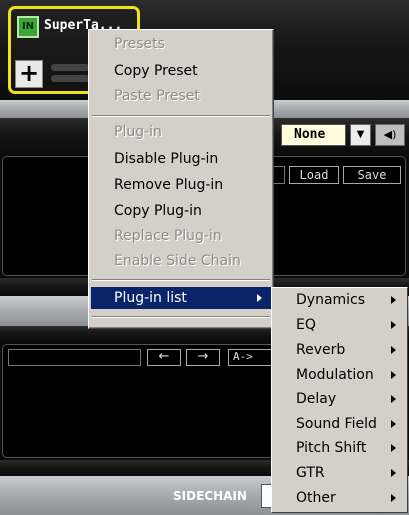  Describe the element at coordinates (331, 448) in the screenshot. I see `submenu-item-label: Pitch Shift` at that location.